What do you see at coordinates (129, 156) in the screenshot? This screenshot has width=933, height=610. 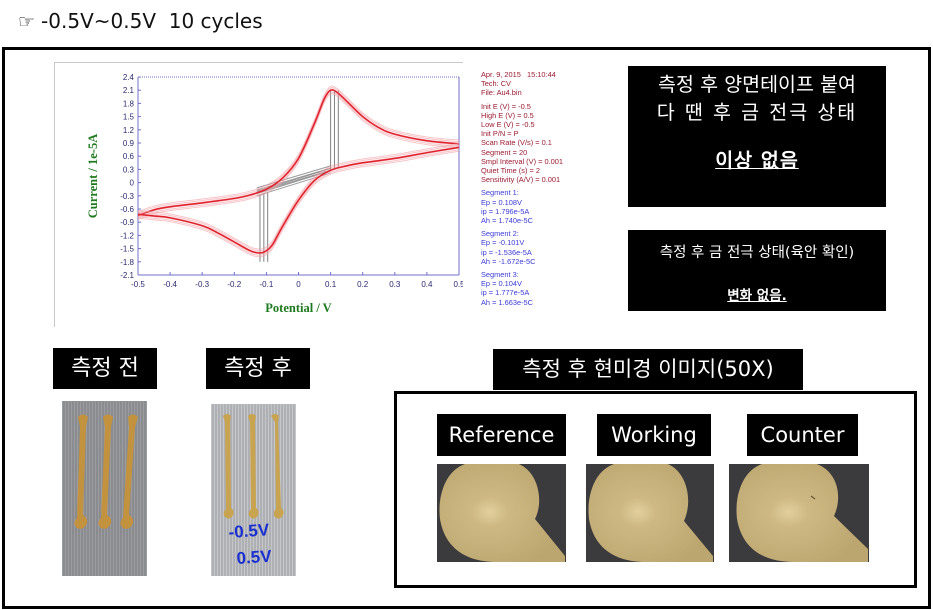 I see `y-tick-label: 0.6` at bounding box center [129, 156].